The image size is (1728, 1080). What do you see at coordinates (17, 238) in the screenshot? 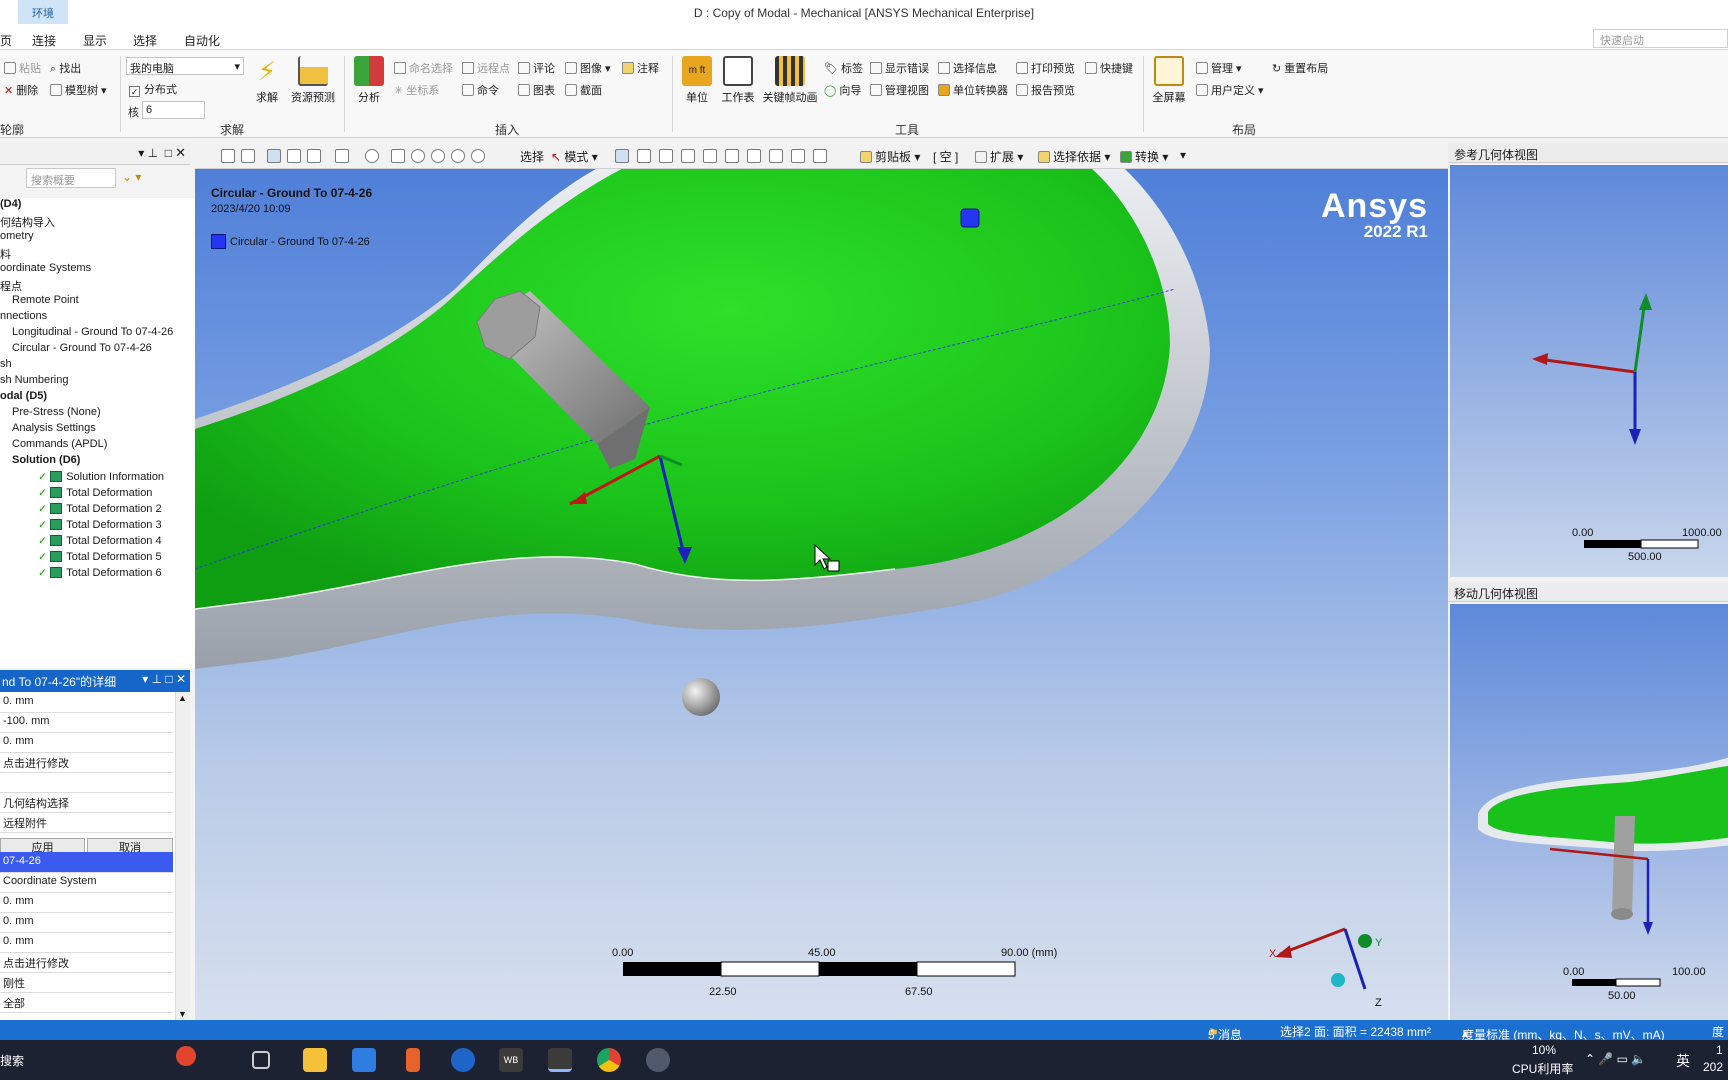
I see `tree-item: ometry` at bounding box center [17, 238].